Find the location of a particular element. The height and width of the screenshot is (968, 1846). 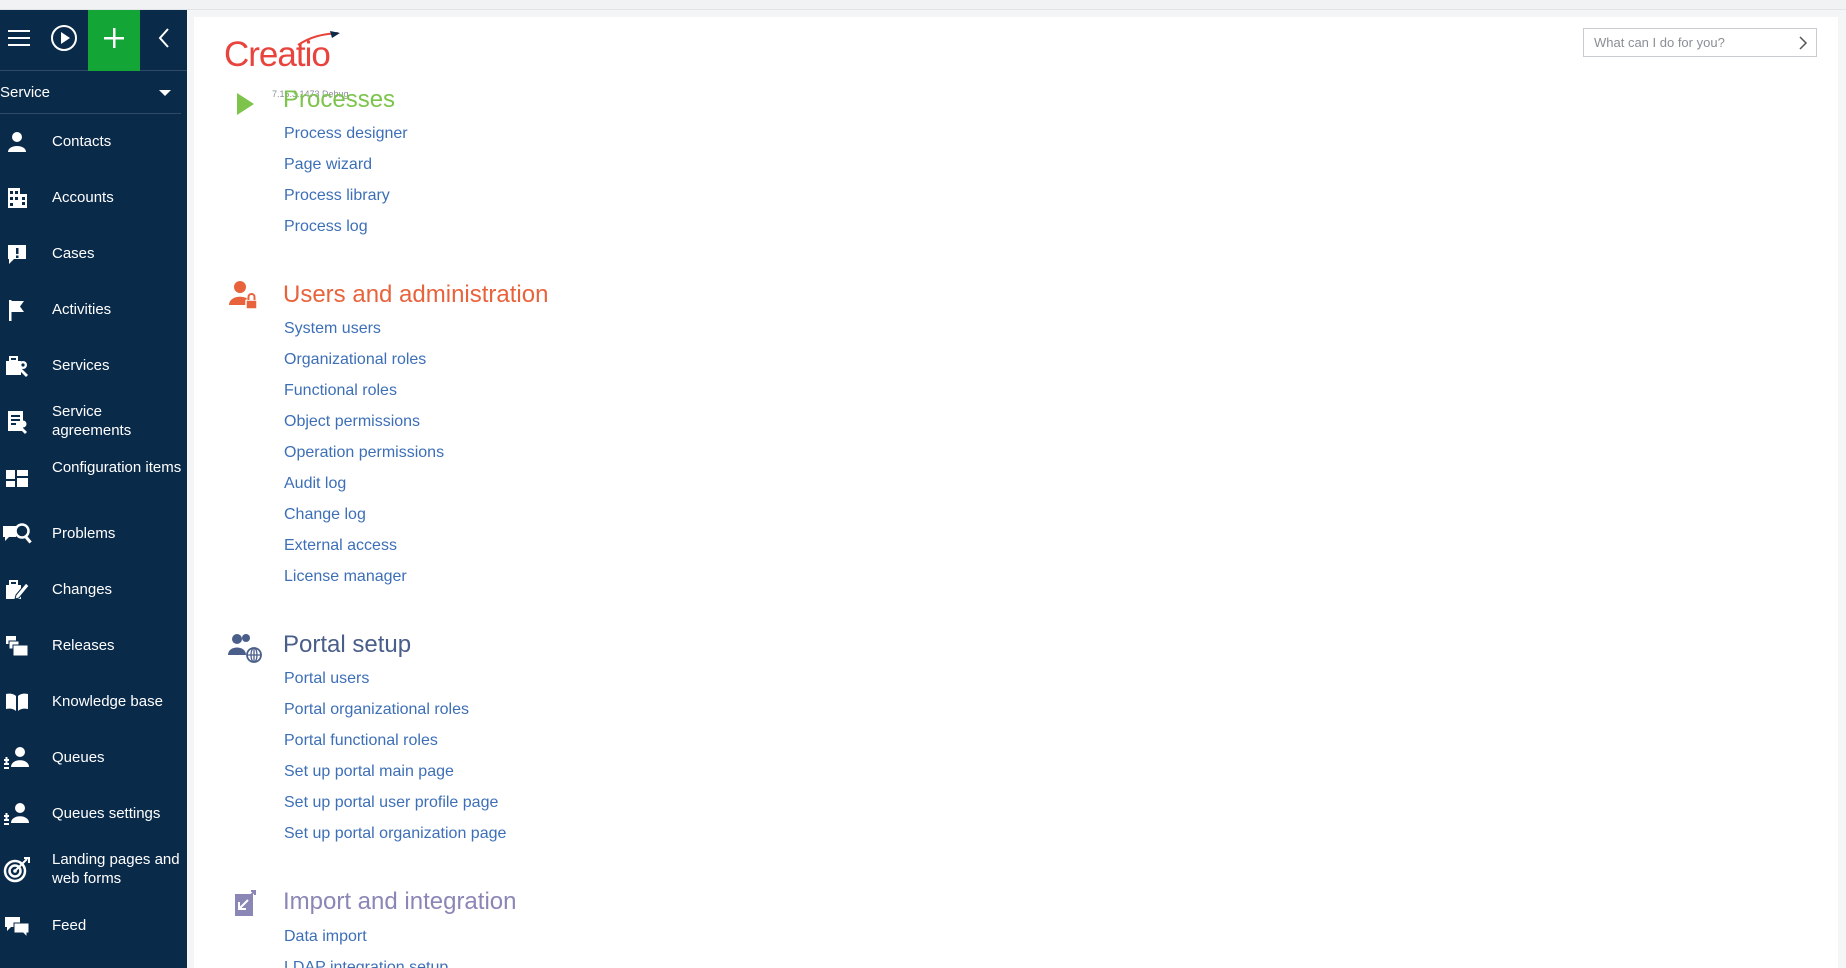

import-arrow-icon is located at coordinates (244, 904).